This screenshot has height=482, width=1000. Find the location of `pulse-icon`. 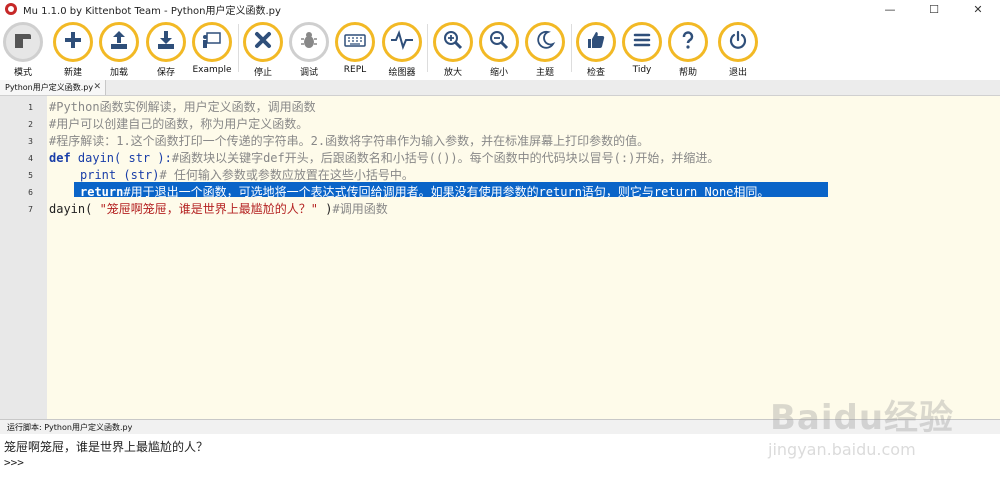

pulse-icon is located at coordinates (402, 42).